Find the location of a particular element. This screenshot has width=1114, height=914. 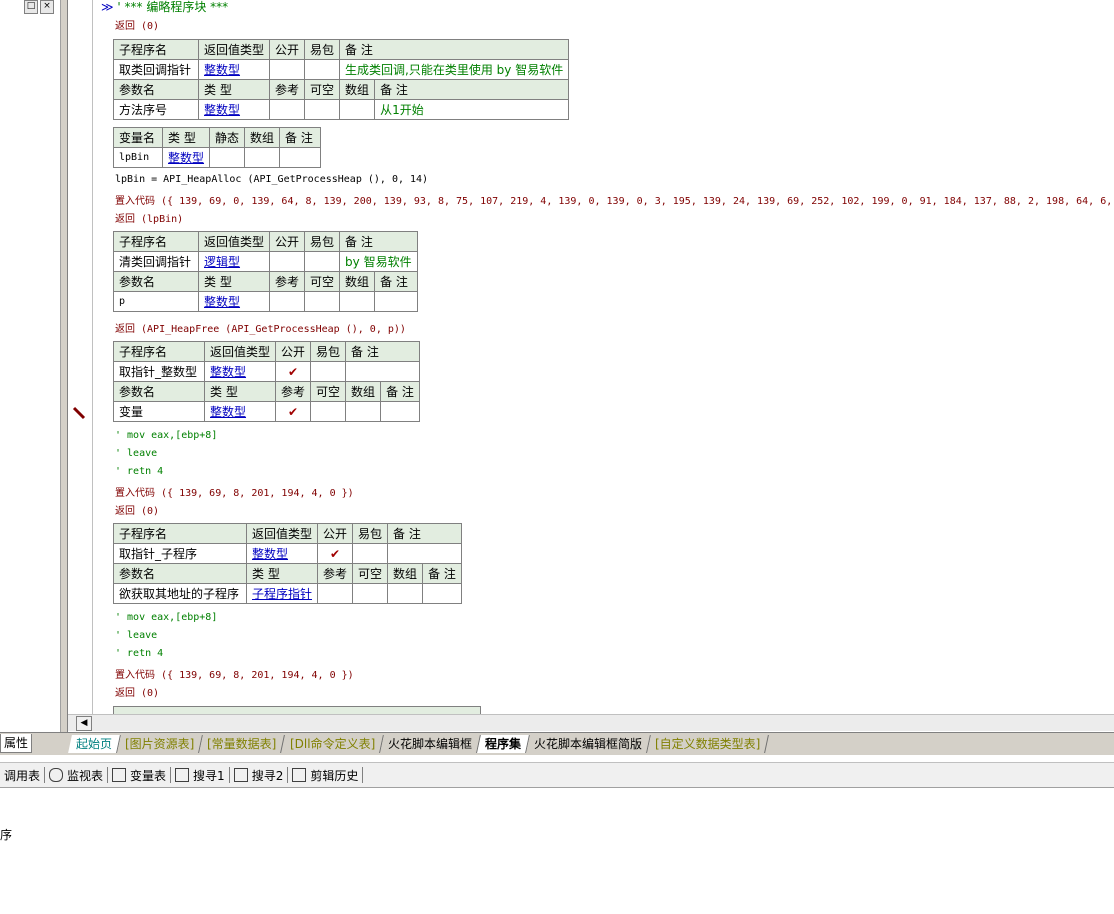

tab-image-resources: [图片资源表] is located at coordinates (160, 744).